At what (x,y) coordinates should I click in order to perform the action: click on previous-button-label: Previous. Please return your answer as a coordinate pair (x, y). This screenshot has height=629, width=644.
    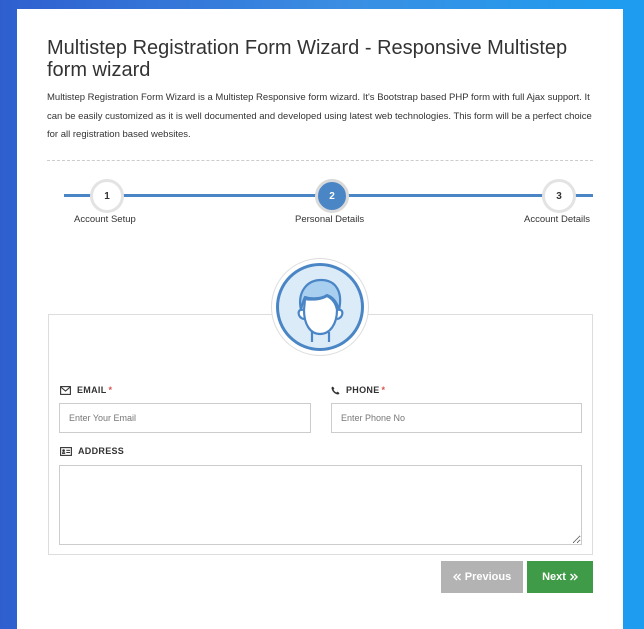
    Looking at the image, I should click on (488, 577).